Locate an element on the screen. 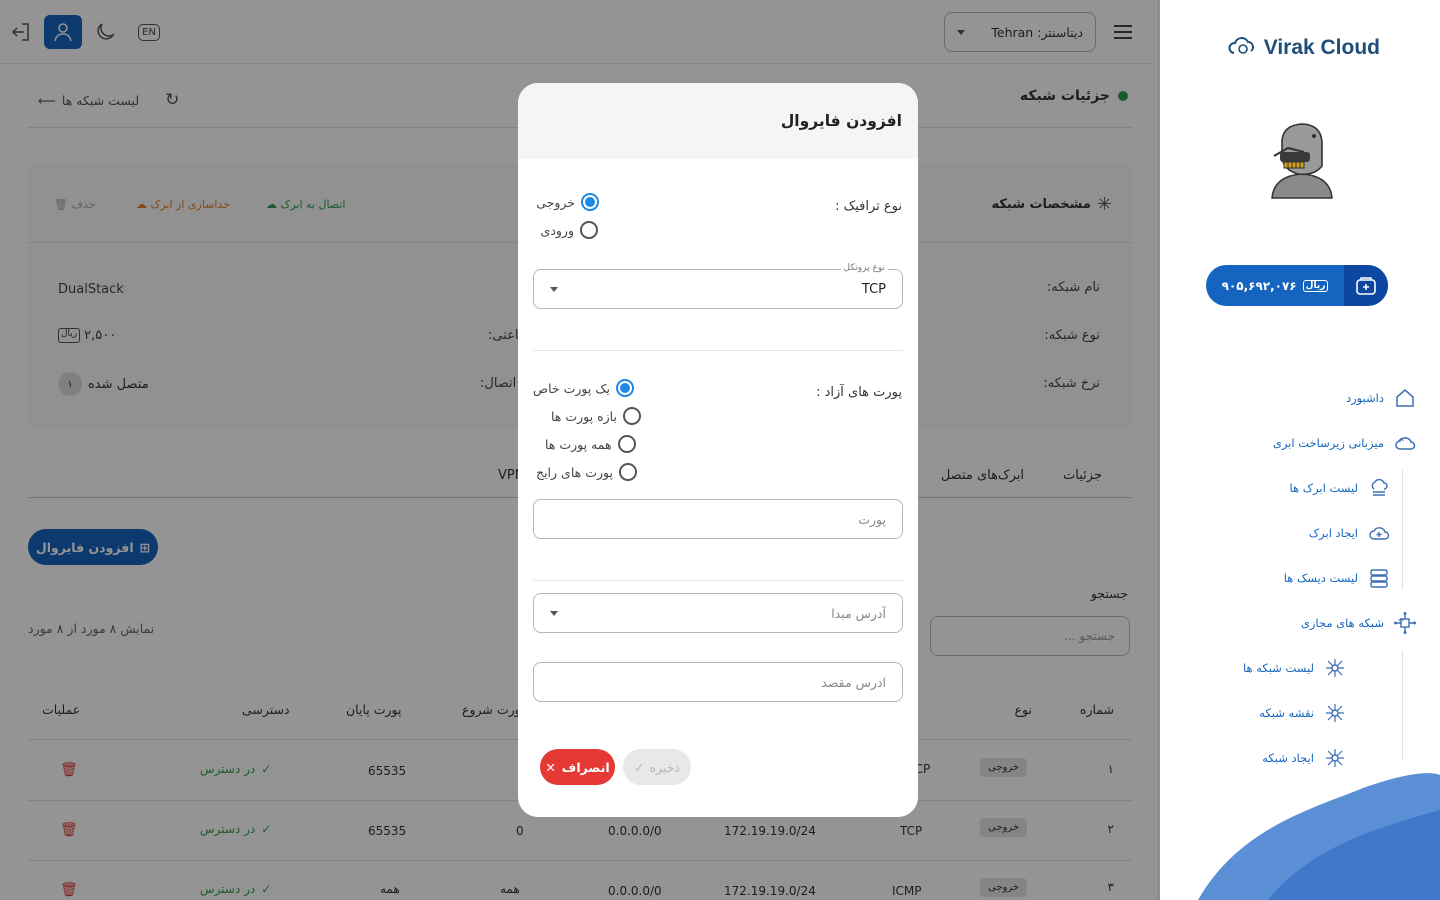 This screenshot has width=1440, height=900. virak-logo-icon is located at coordinates (1241, 45).